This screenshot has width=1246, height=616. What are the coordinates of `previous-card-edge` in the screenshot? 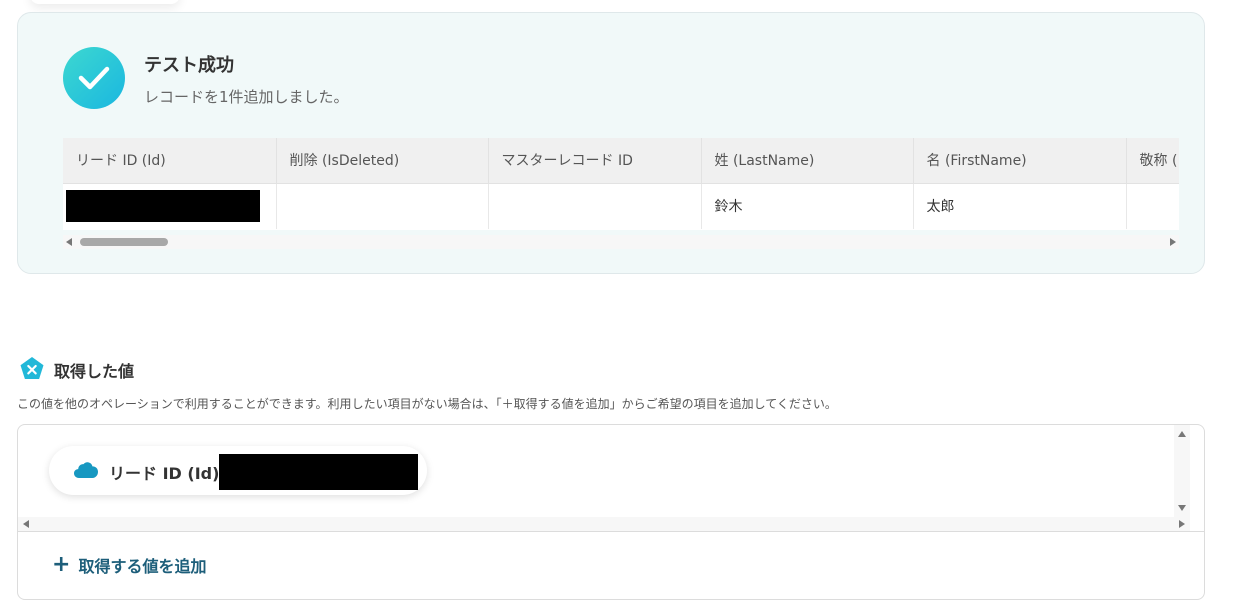 It's located at (105, 2).